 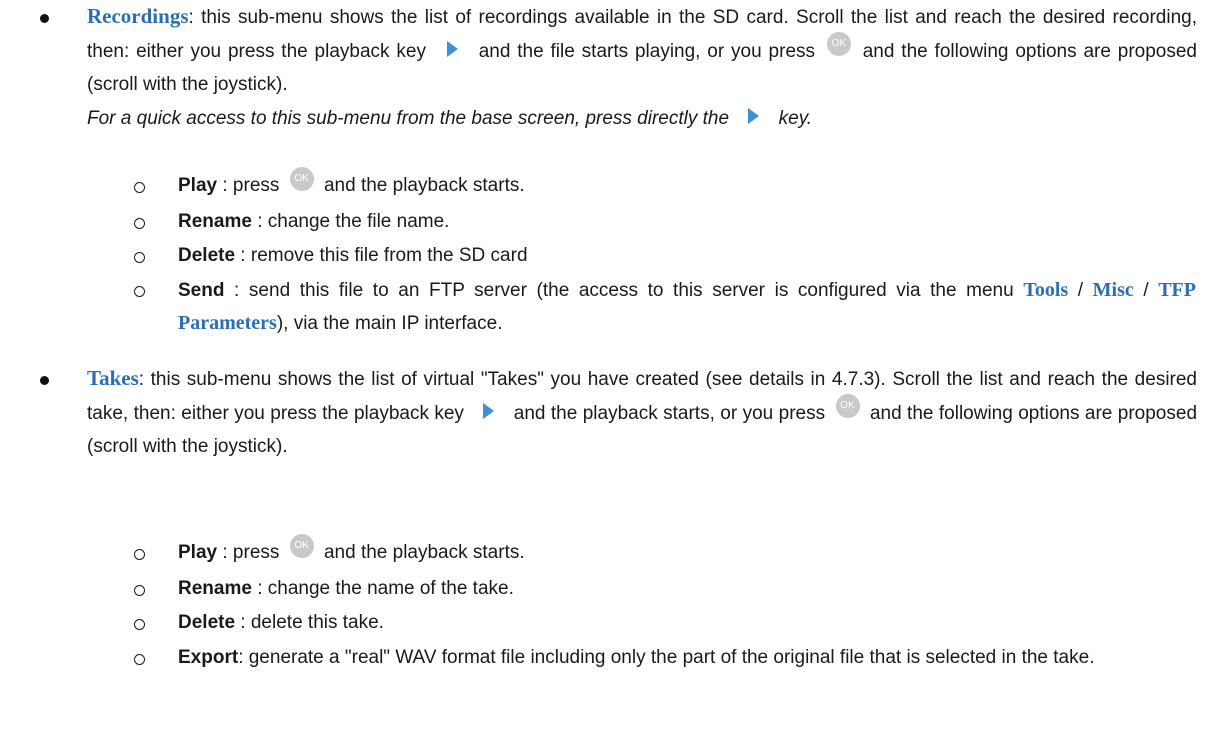 What do you see at coordinates (350, 221) in the screenshot?
I see `option-desc: : change the file name.` at bounding box center [350, 221].